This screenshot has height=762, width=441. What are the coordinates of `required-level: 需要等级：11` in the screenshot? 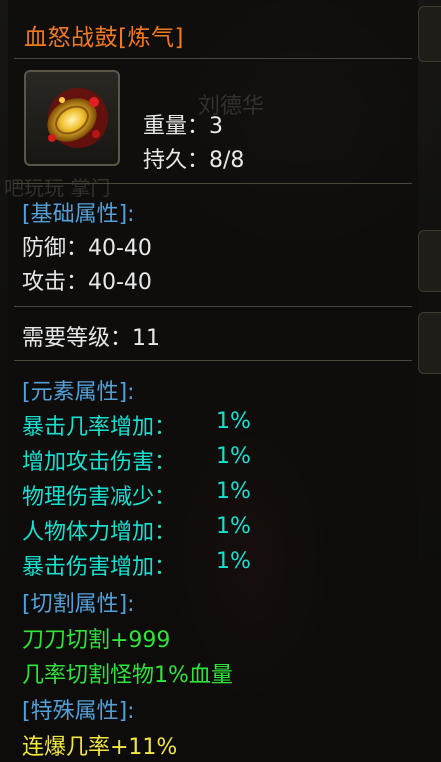 It's located at (91, 338).